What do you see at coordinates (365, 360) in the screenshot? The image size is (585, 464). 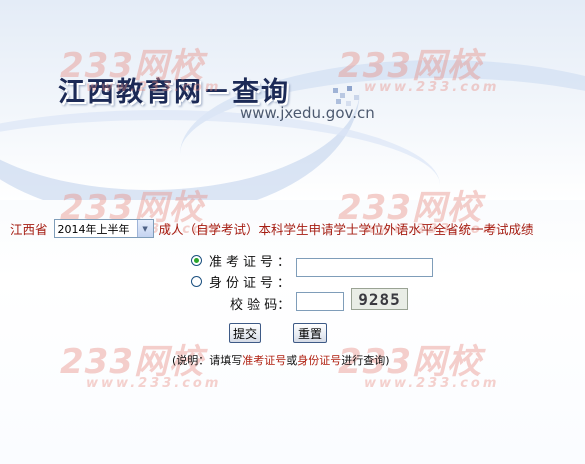 I see `note-suffix: 进行查询)` at bounding box center [365, 360].